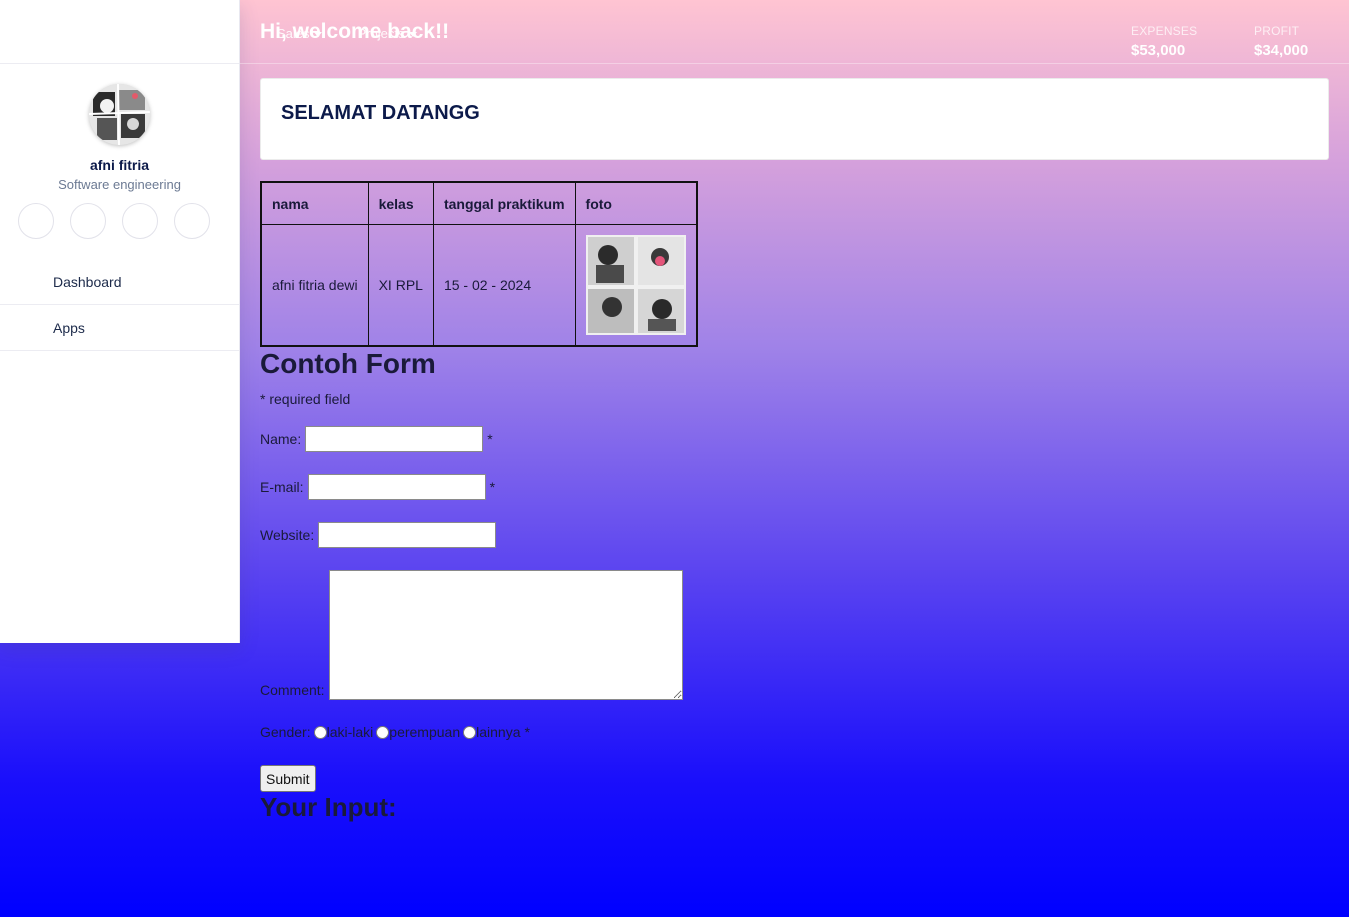 The height and width of the screenshot is (917, 1349). I want to click on column-header-foto: foto, so click(636, 203).